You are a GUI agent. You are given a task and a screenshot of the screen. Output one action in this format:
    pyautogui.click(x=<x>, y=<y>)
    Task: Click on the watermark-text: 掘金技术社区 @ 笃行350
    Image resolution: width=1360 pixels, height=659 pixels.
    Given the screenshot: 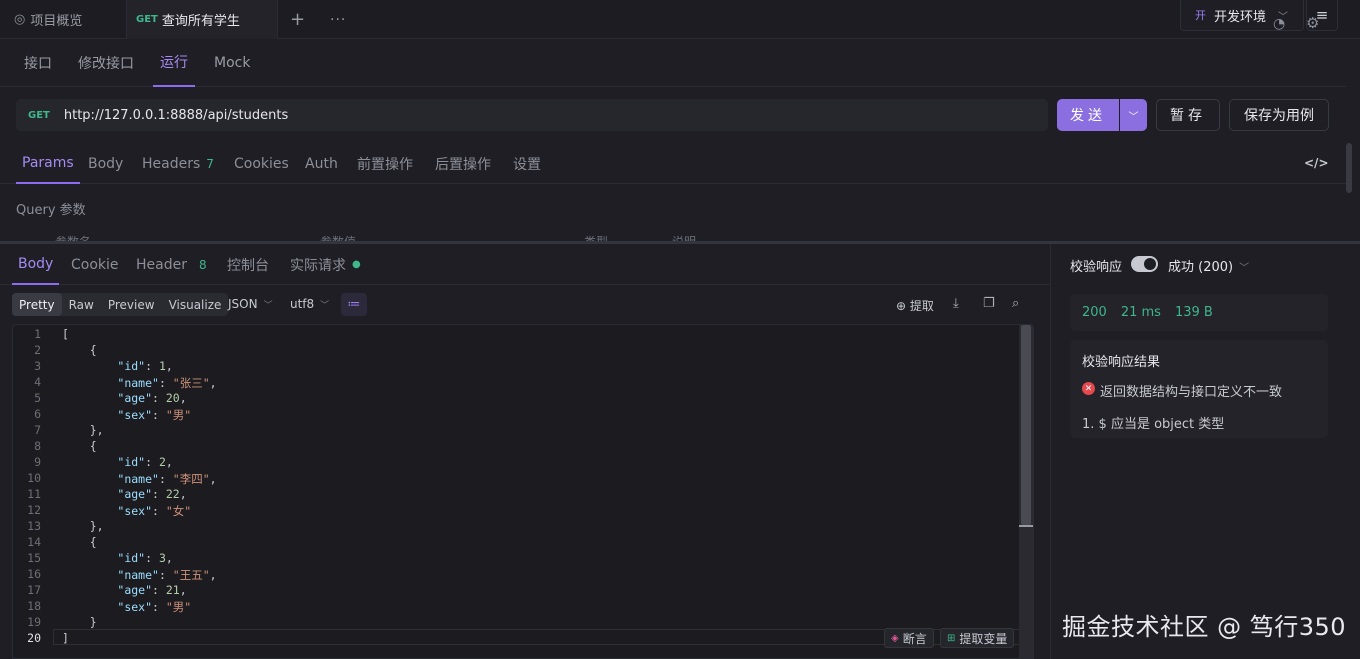 What is the action you would take?
    pyautogui.click(x=1204, y=627)
    